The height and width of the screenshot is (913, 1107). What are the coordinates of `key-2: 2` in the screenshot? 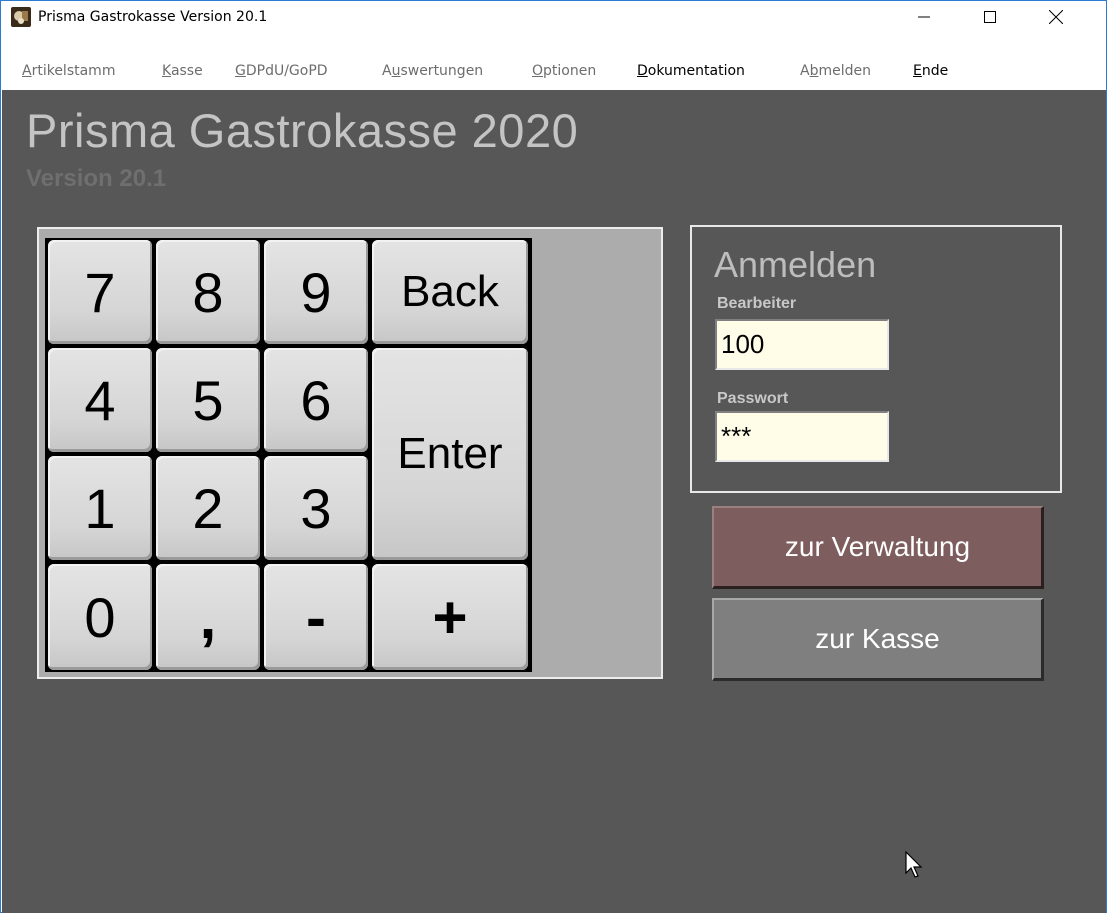 It's located at (208, 508).